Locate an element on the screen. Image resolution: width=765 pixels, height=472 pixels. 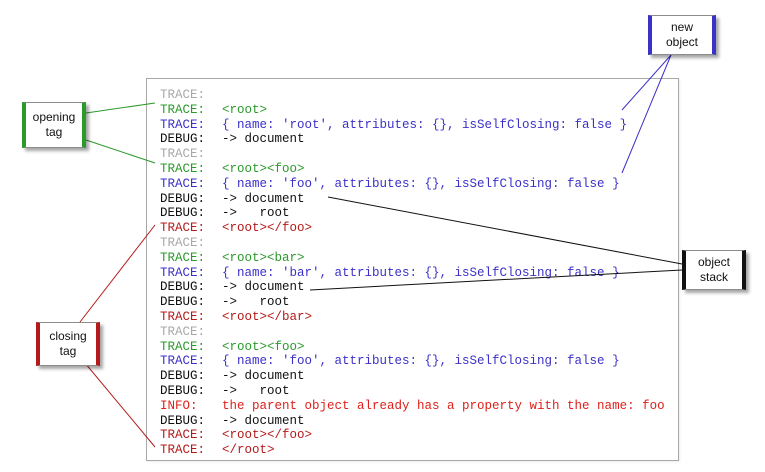
callout-new-object: new object is located at coordinates (682, 35).